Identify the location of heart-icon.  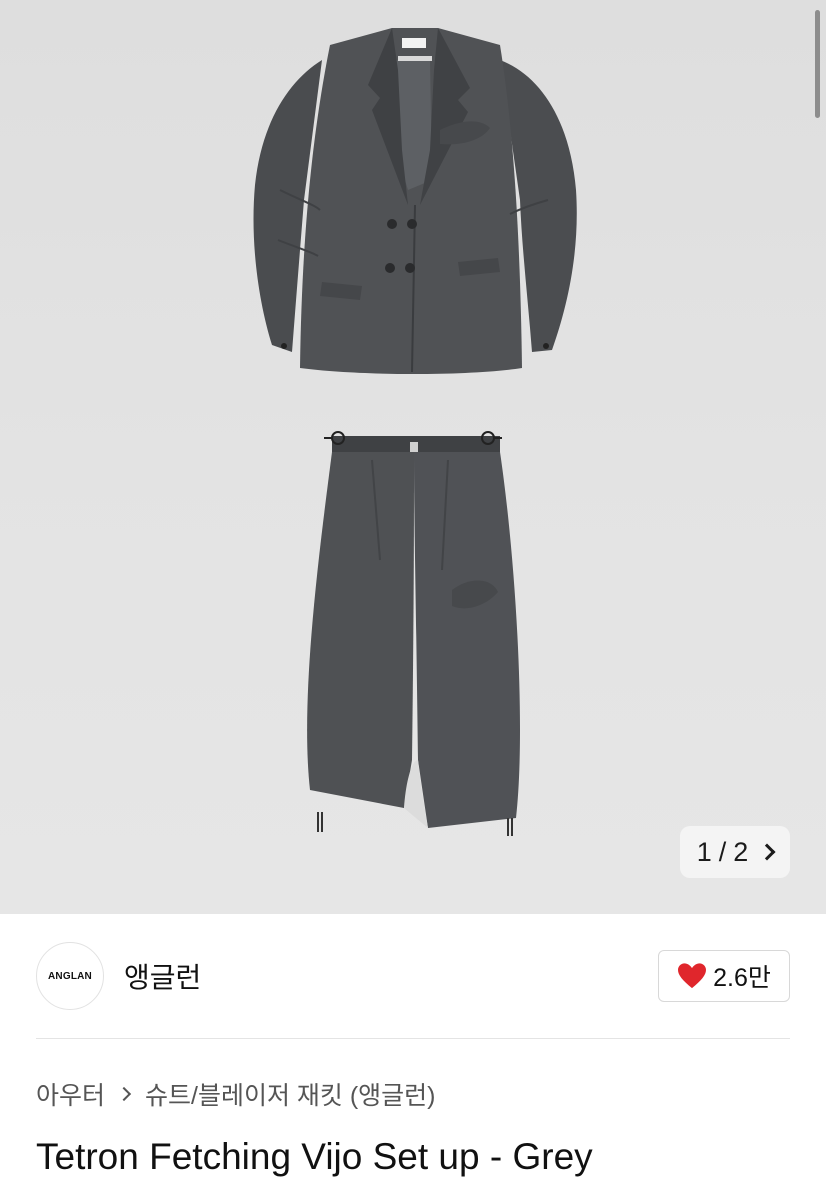
(692, 976).